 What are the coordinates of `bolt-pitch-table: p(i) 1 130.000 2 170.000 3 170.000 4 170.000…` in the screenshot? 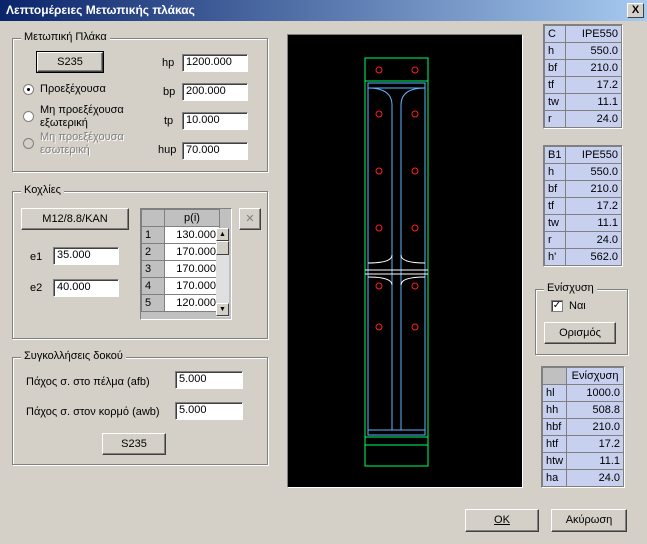 It's located at (186, 264).